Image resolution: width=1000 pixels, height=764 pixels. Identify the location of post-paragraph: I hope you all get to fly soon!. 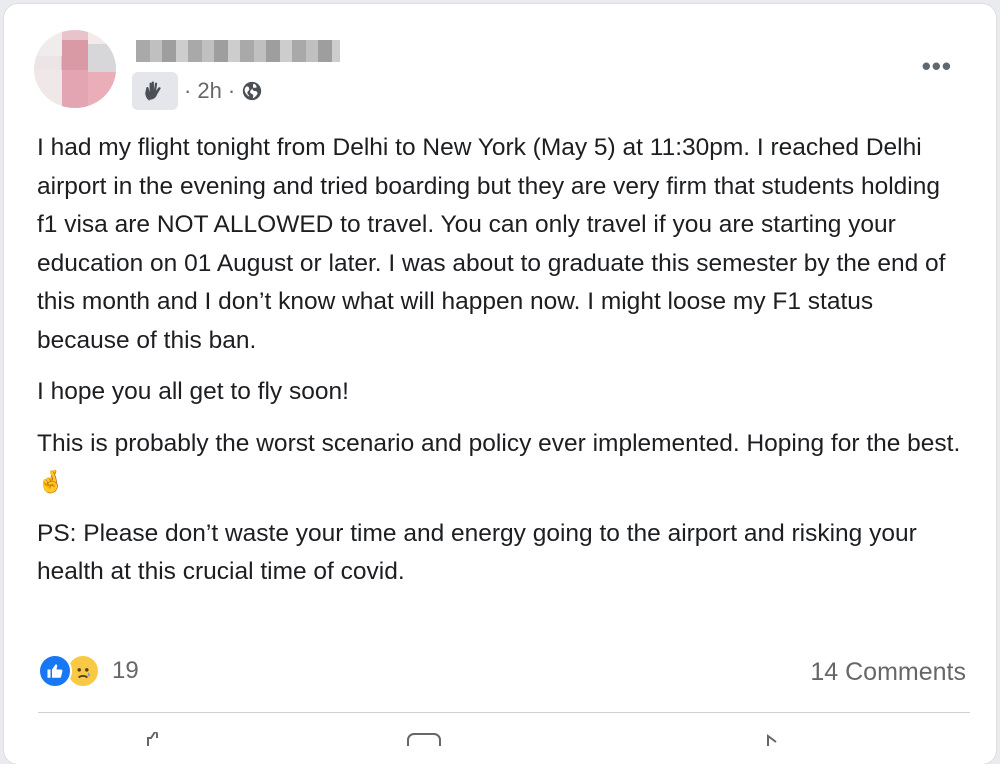
(193, 391).